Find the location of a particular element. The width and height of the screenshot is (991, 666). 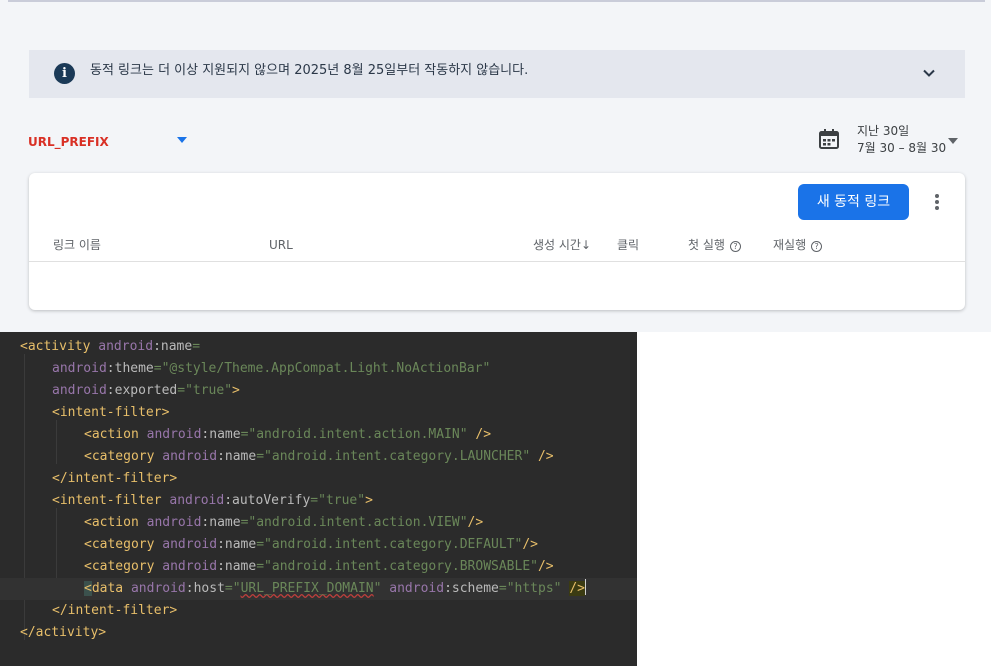

code-token: :host is located at coordinates (205, 588).